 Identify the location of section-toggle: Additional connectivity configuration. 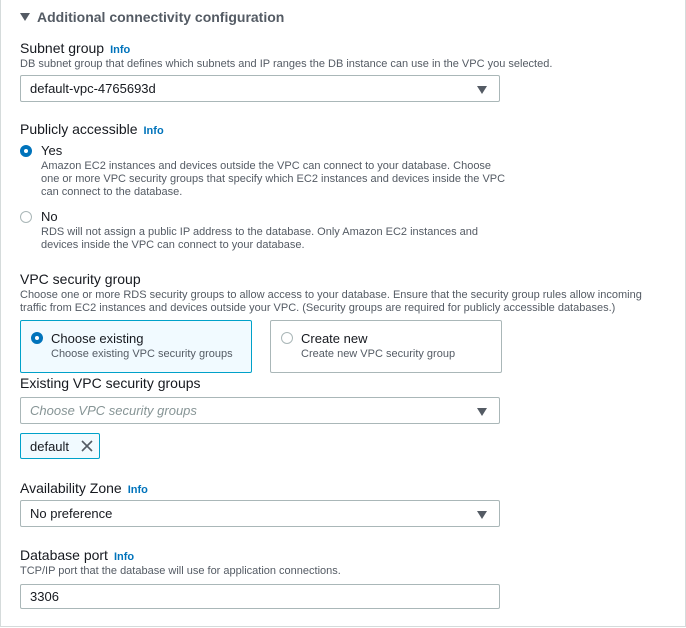
(152, 17).